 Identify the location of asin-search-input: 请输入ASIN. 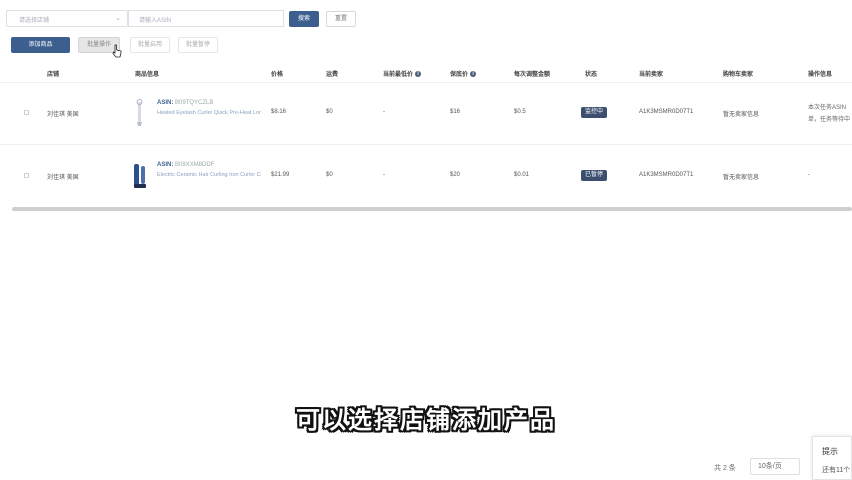
(206, 18).